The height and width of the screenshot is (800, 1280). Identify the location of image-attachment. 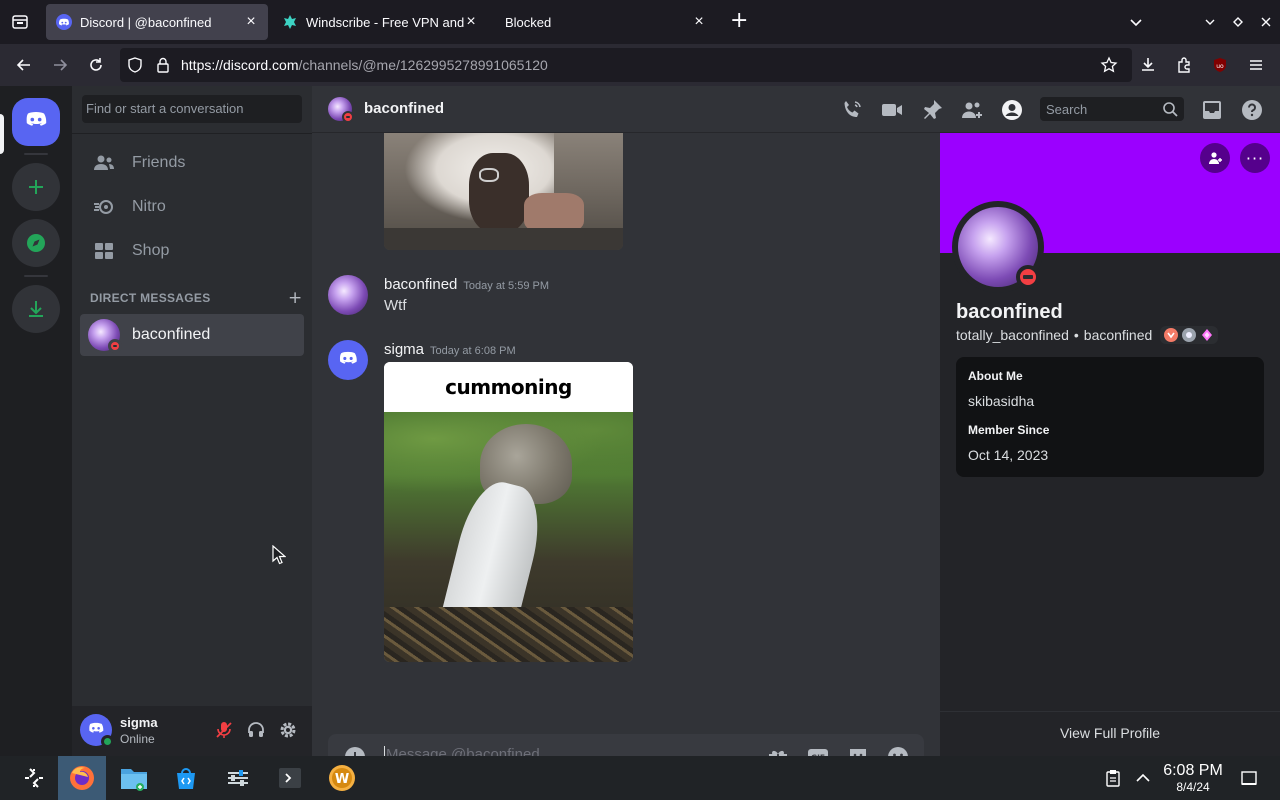
(503, 191).